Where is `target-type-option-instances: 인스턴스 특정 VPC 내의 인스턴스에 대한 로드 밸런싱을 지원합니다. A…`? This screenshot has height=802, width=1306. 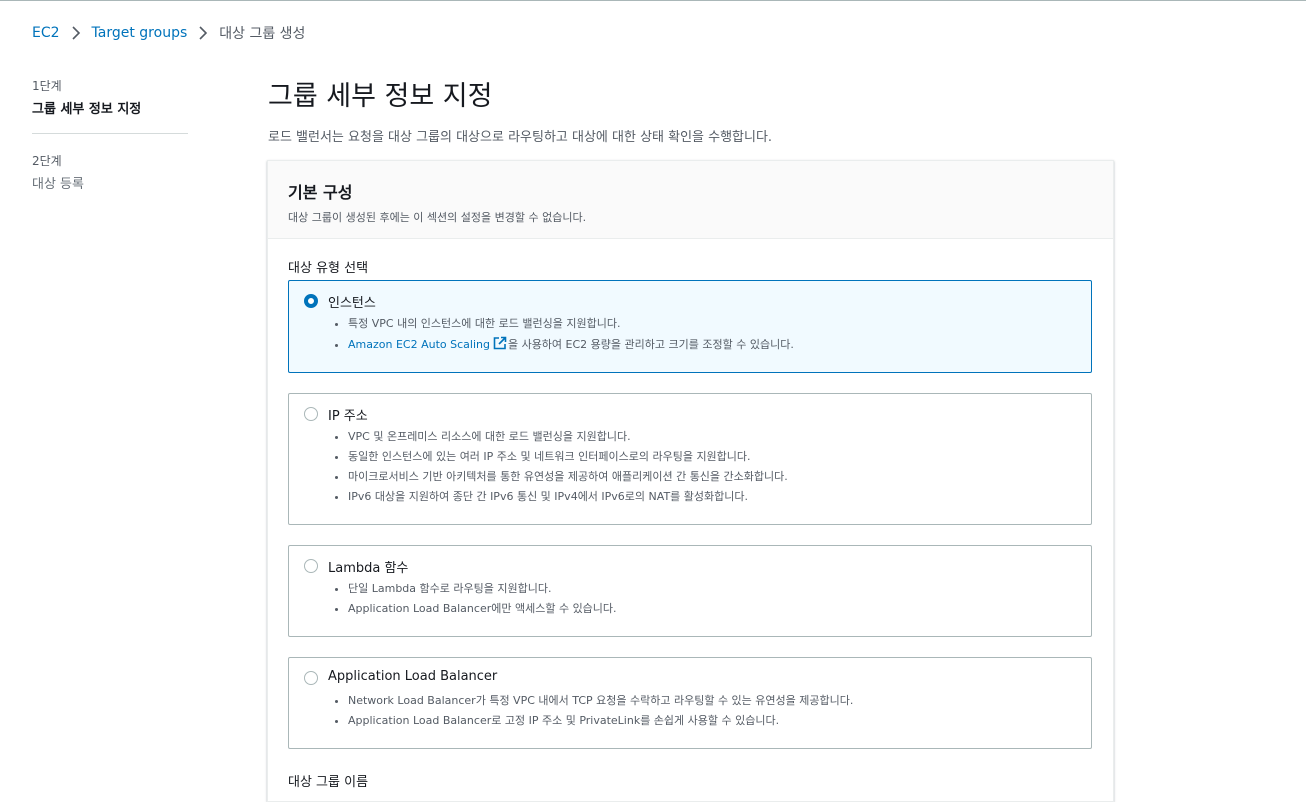
target-type-option-instances: 인스턴스 특정 VPC 내의 인스턴스에 대한 로드 밸런싱을 지원합니다. A… is located at coordinates (690, 326).